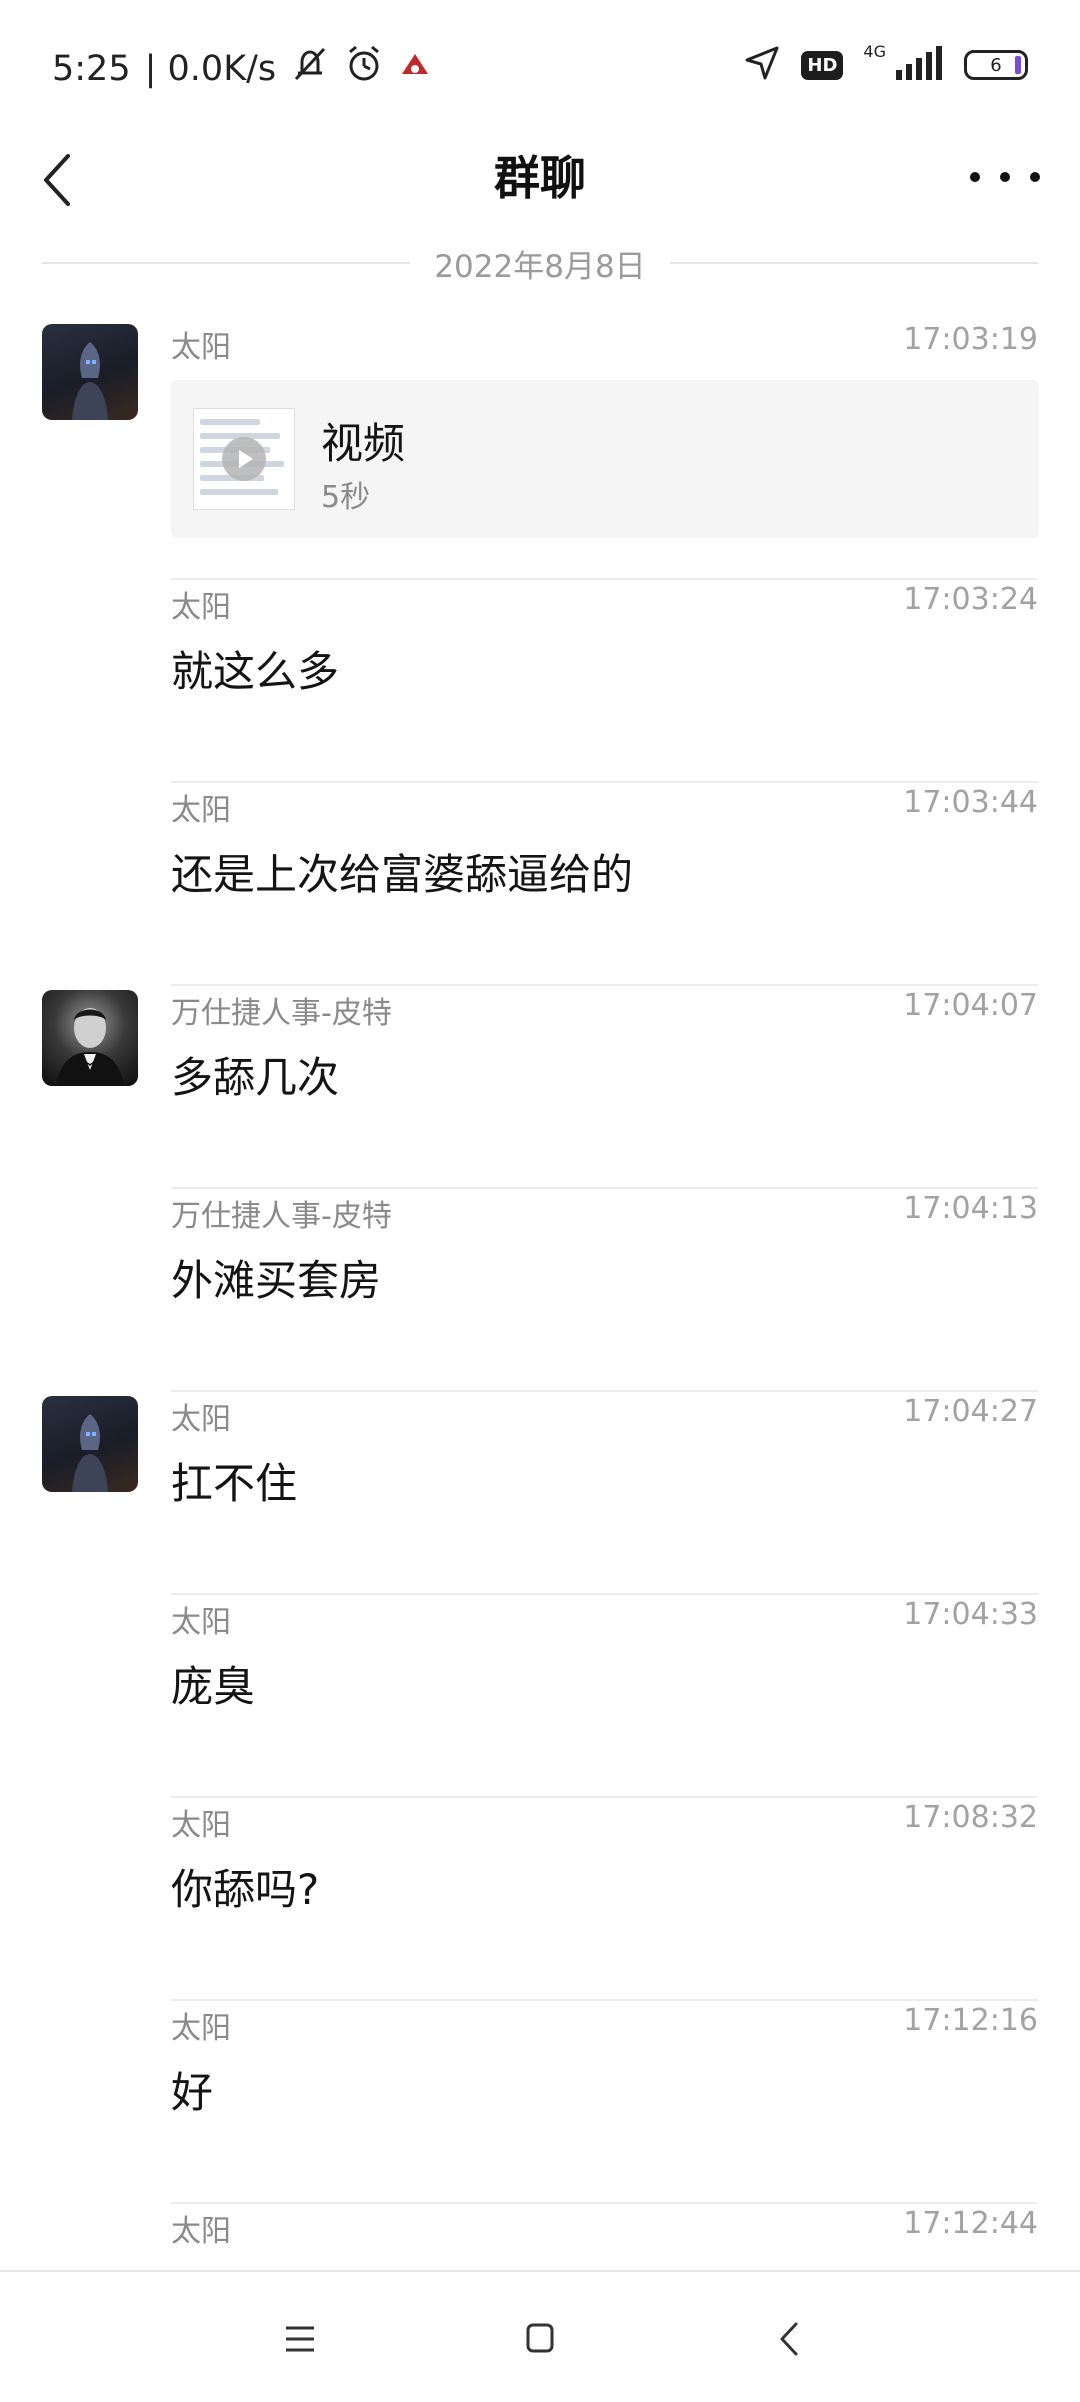 The image size is (1080, 2402). What do you see at coordinates (210, 68) in the screenshot?
I see `status-speed: | 0.0K/s` at bounding box center [210, 68].